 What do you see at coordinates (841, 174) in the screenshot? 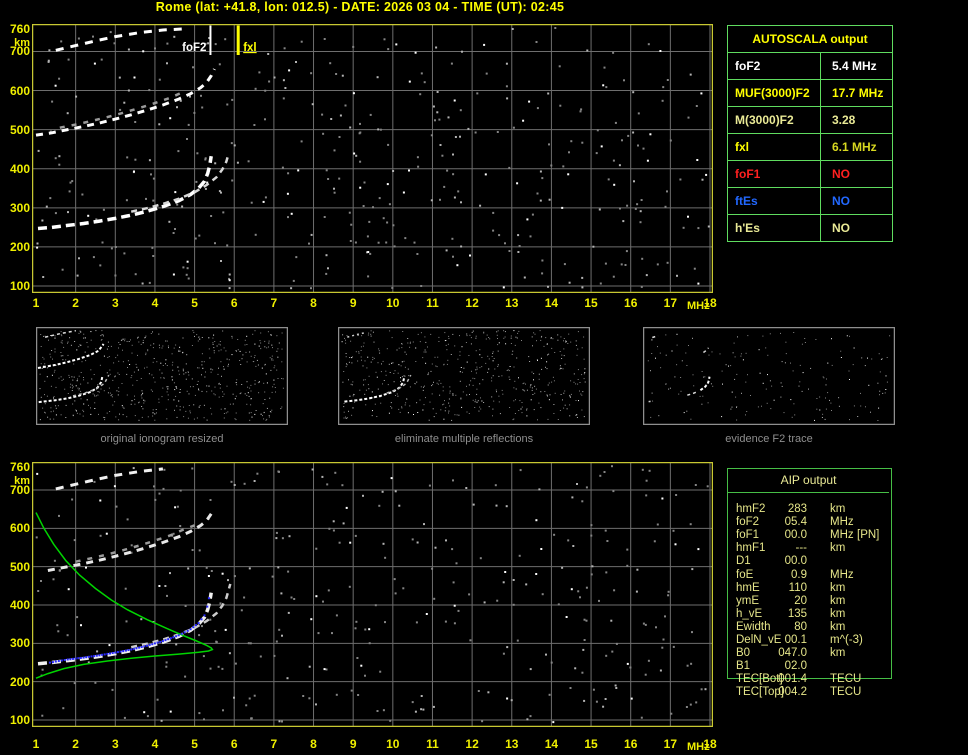
I see `autoscala-param-value: NO` at bounding box center [841, 174].